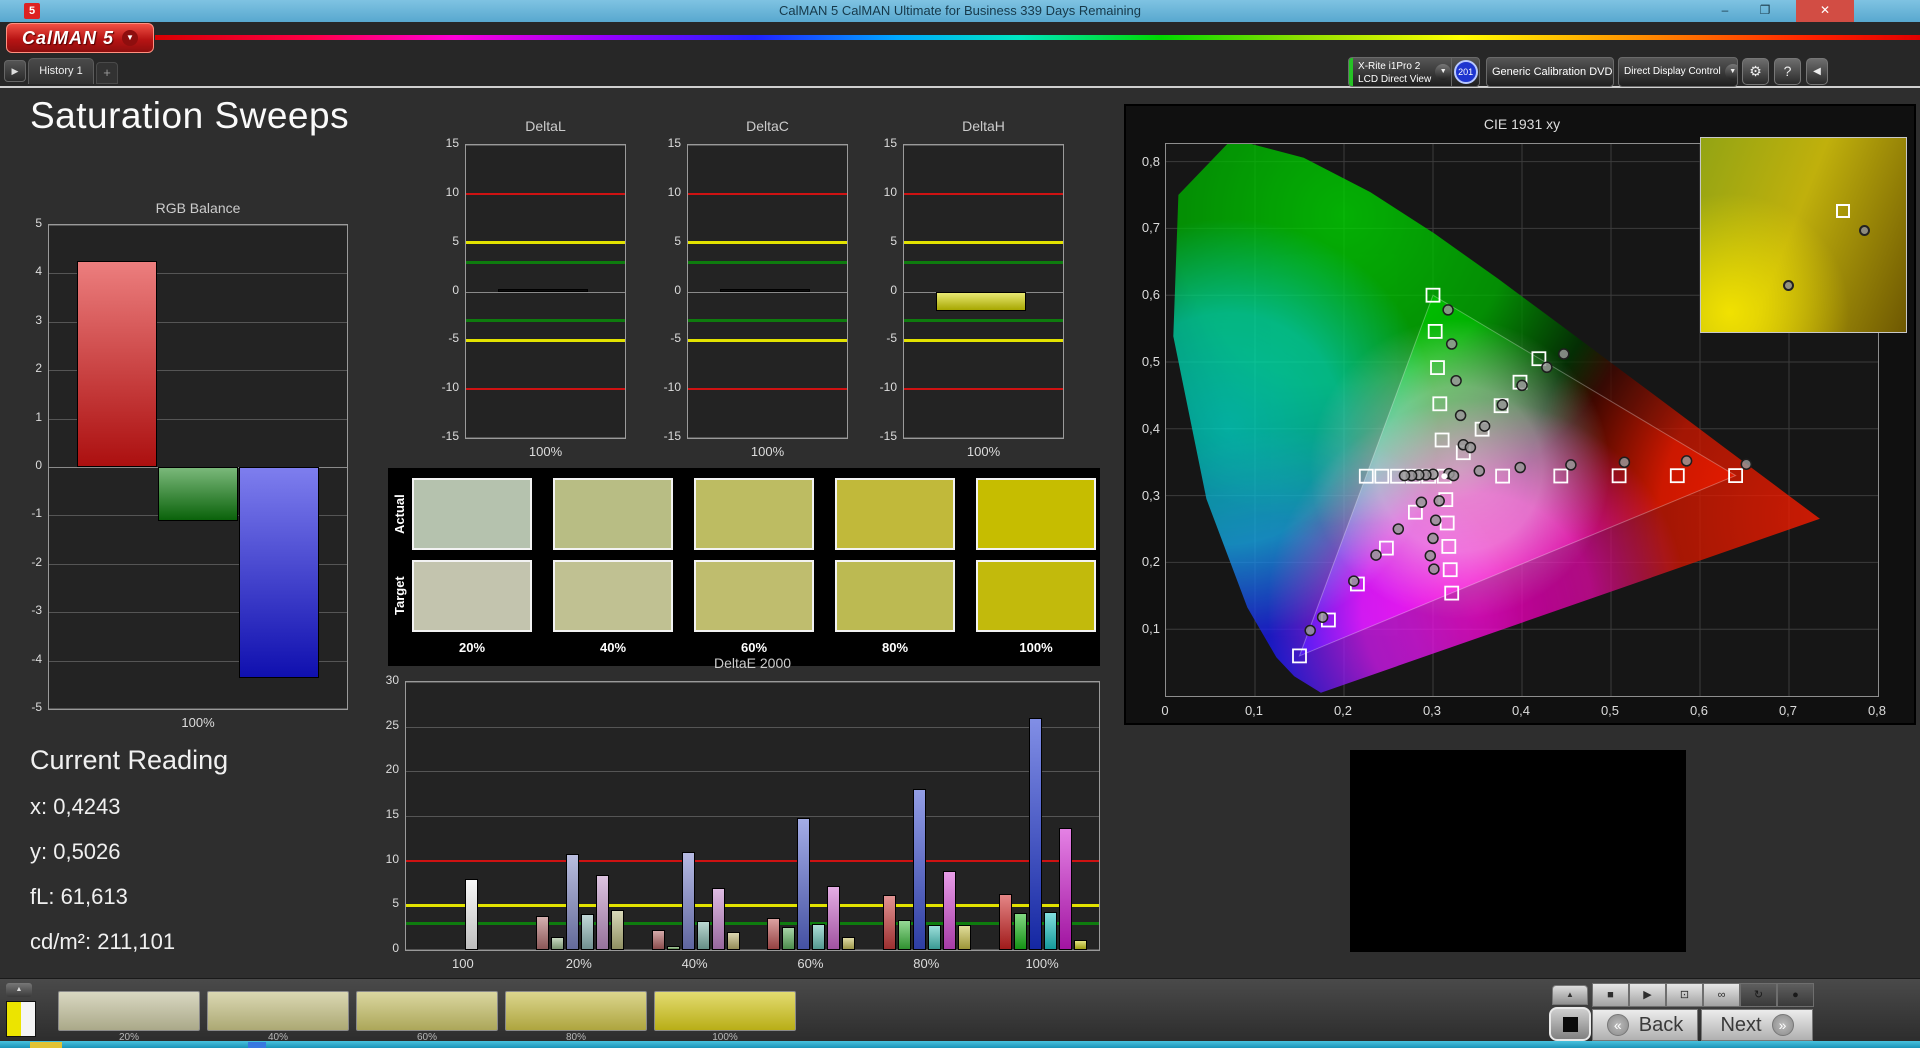 This screenshot has height=1048, width=1920. Describe the element at coordinates (688, 900) in the screenshot. I see `blue-bar-40%` at that location.